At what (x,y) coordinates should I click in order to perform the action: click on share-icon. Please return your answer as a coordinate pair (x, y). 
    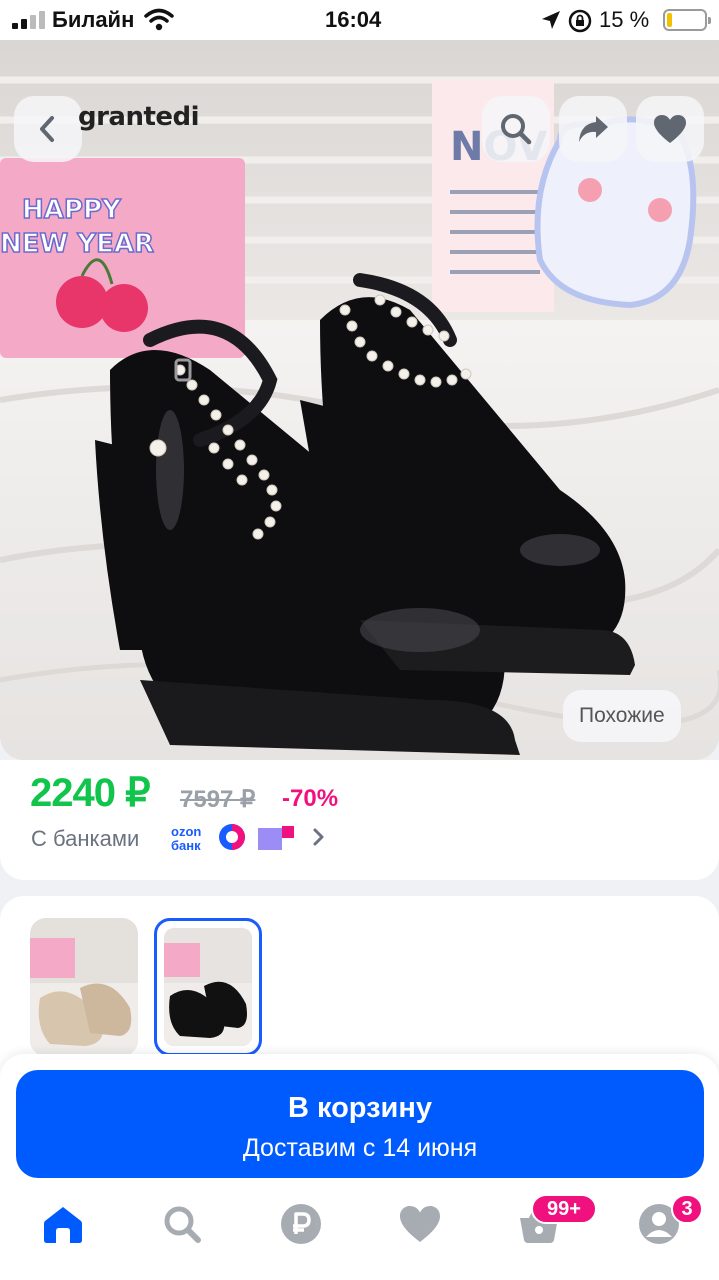
    Looking at the image, I should click on (593, 129).